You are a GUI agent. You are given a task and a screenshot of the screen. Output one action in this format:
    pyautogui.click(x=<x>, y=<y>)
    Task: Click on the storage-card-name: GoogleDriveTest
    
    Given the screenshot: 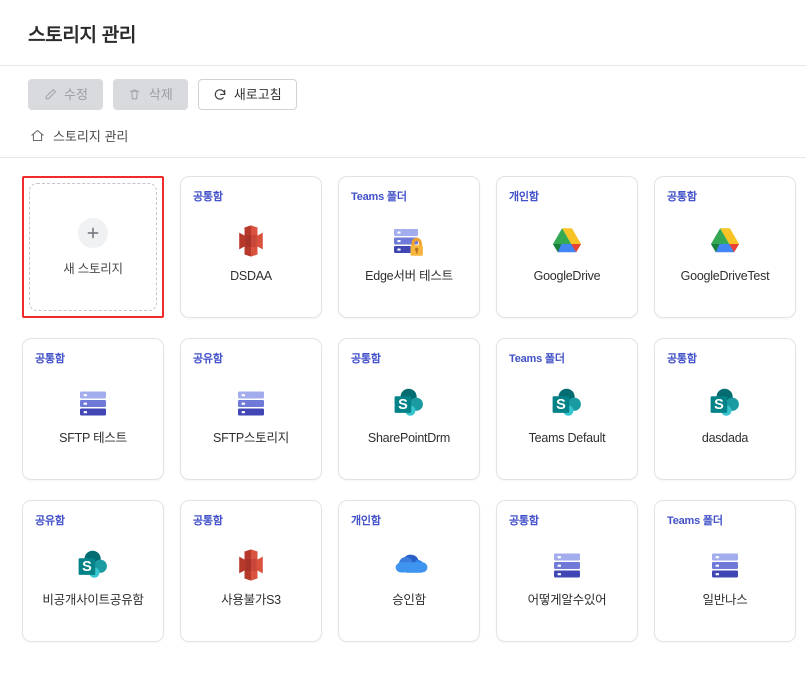 What is the action you would take?
    pyautogui.click(x=725, y=276)
    